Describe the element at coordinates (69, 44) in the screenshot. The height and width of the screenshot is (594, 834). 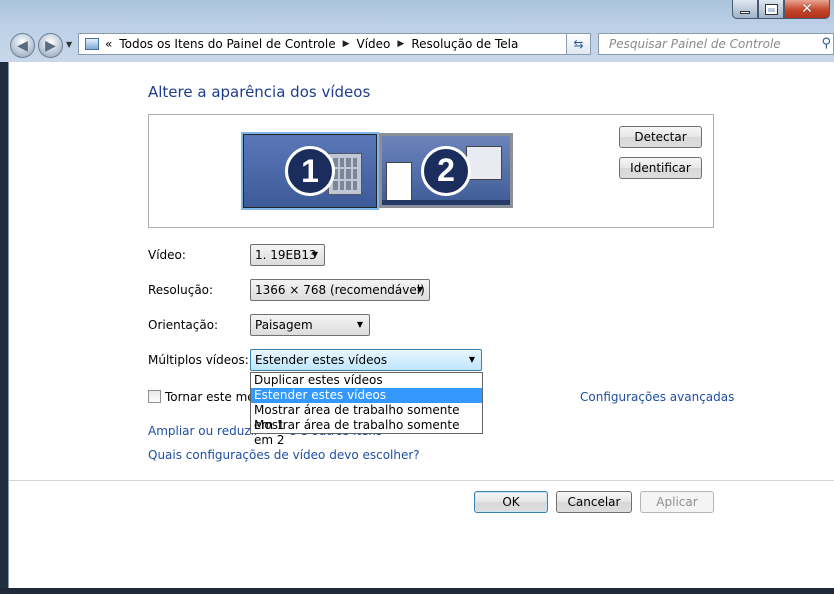
I see `recent-pages-chevron-down-icon: ▼` at that location.